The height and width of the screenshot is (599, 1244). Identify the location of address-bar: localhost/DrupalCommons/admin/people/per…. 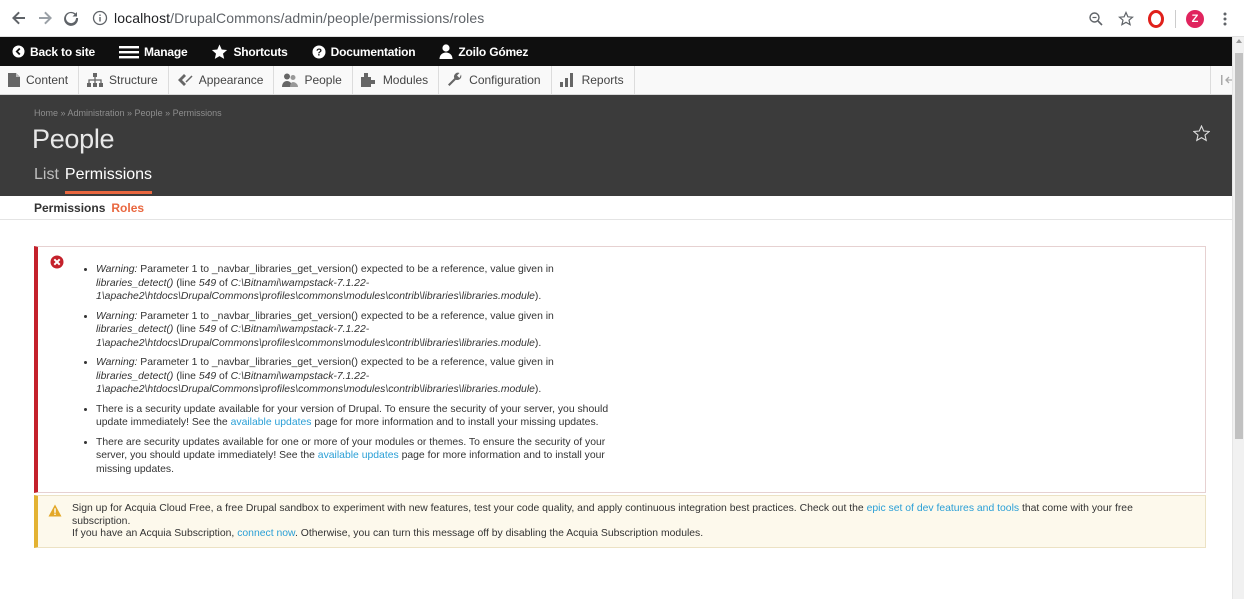
(288, 18).